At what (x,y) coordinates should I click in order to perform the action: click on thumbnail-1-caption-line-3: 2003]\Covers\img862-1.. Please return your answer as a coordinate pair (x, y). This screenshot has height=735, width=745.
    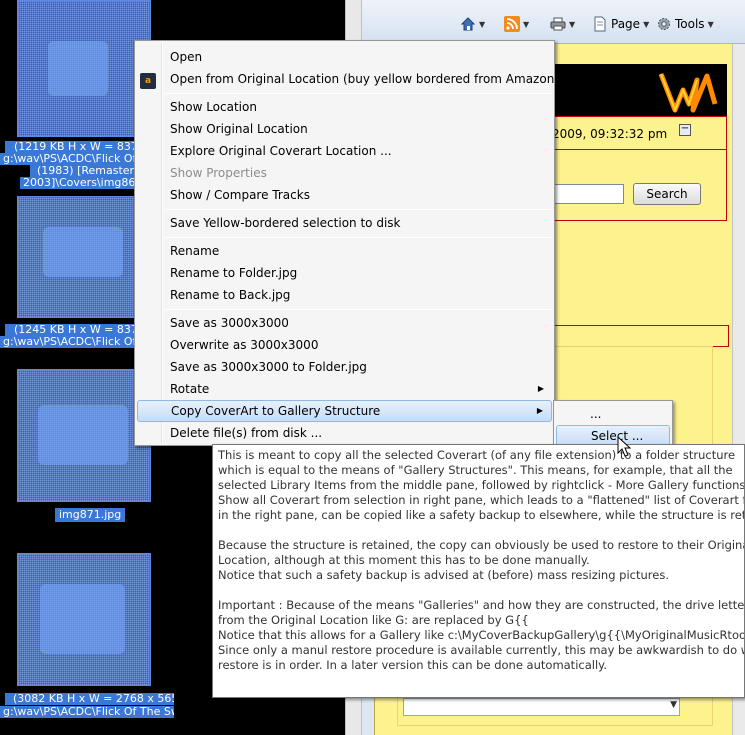
    Looking at the image, I should click on (85, 183).